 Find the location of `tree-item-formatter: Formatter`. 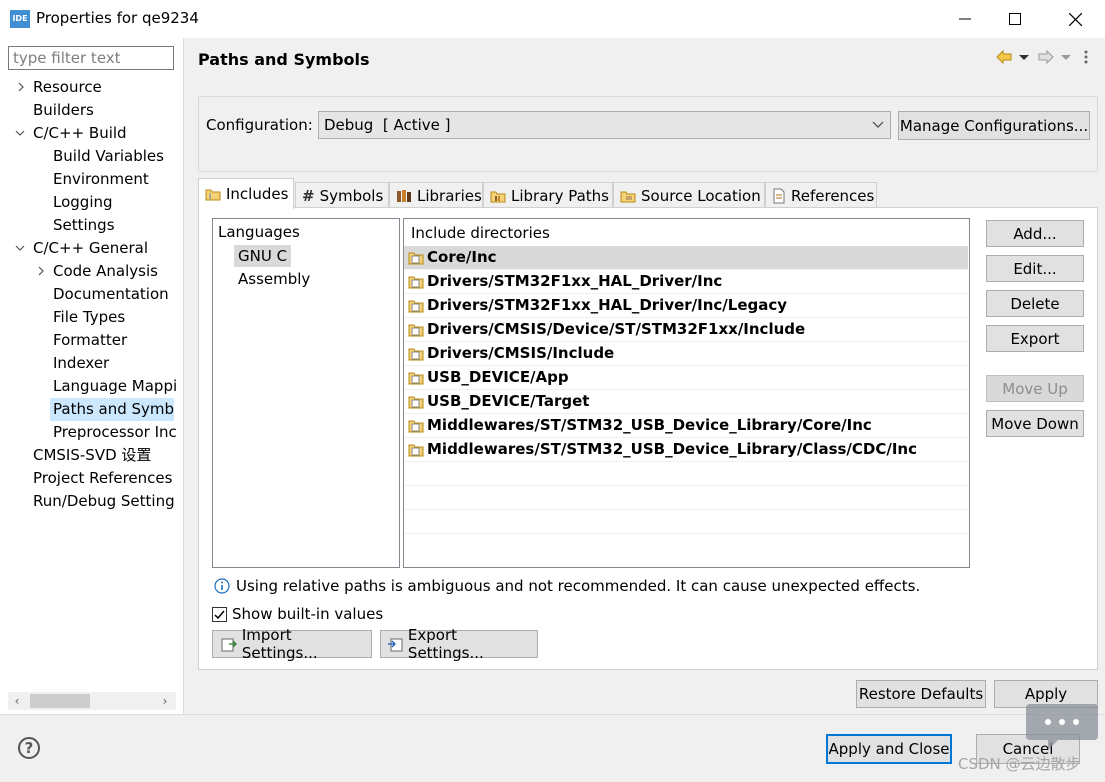

tree-item-formatter: Formatter is located at coordinates (92, 340).